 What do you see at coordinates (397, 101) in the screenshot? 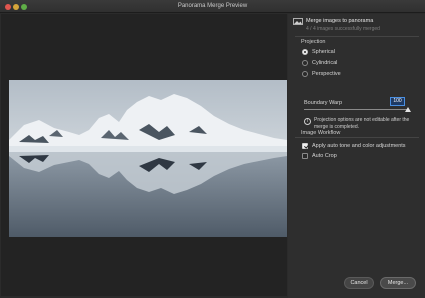
I see `boundary-warp-value-input: 100` at bounding box center [397, 101].